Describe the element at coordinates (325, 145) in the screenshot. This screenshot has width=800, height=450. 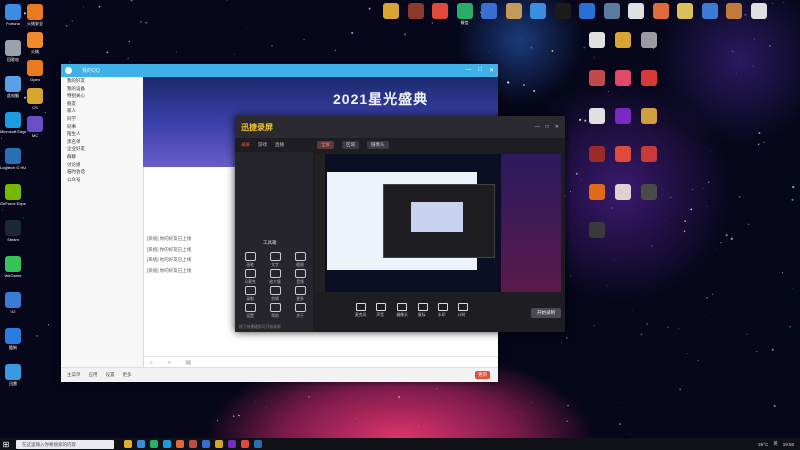
I see `source-fullscreen: 全屏` at that location.